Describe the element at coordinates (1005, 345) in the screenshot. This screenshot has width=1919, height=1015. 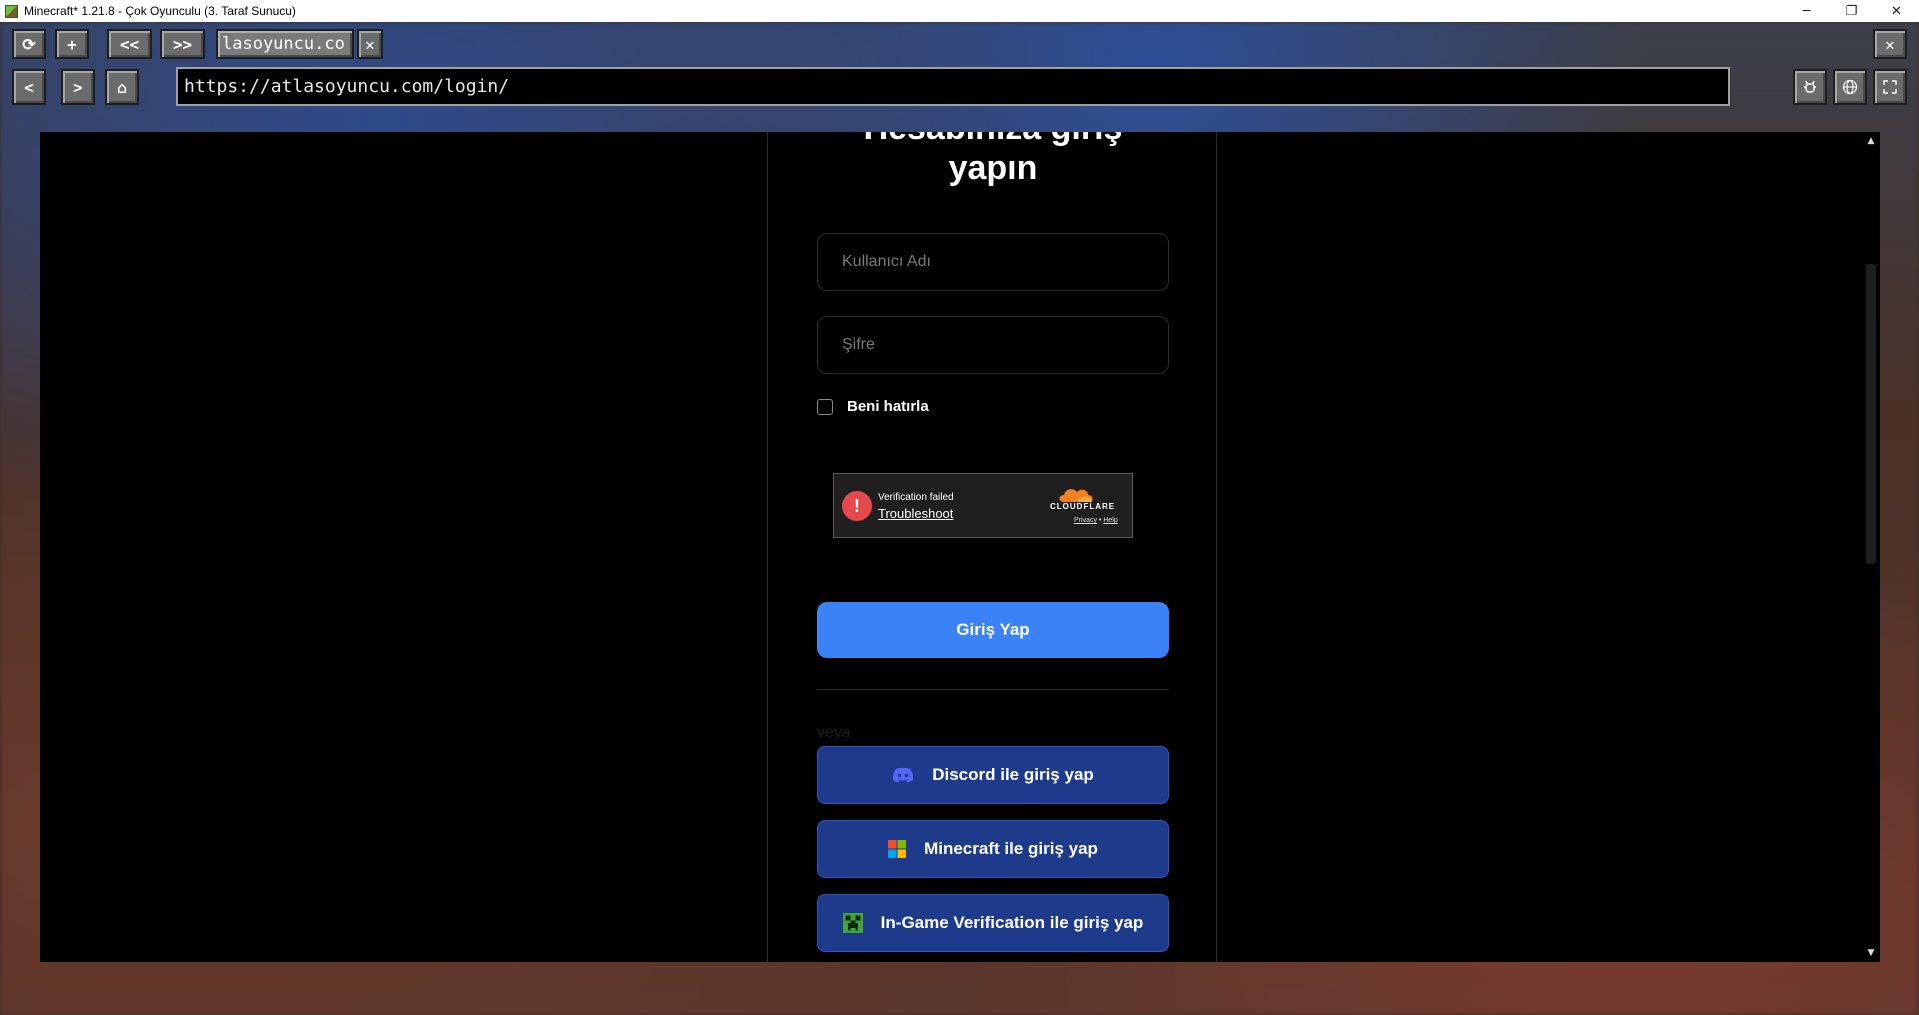
I see `password-input` at that location.